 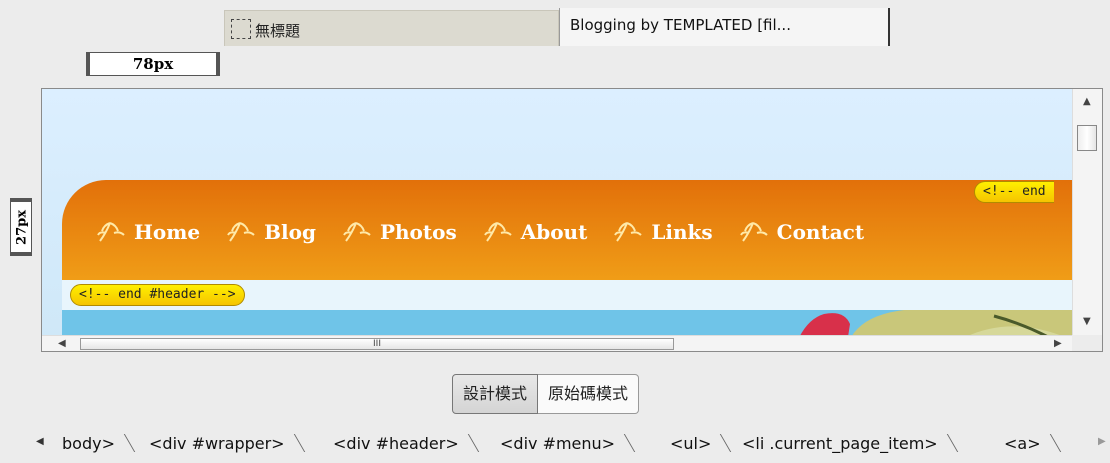 What do you see at coordinates (554, 232) in the screenshot?
I see `menu-item-label: About` at bounding box center [554, 232].